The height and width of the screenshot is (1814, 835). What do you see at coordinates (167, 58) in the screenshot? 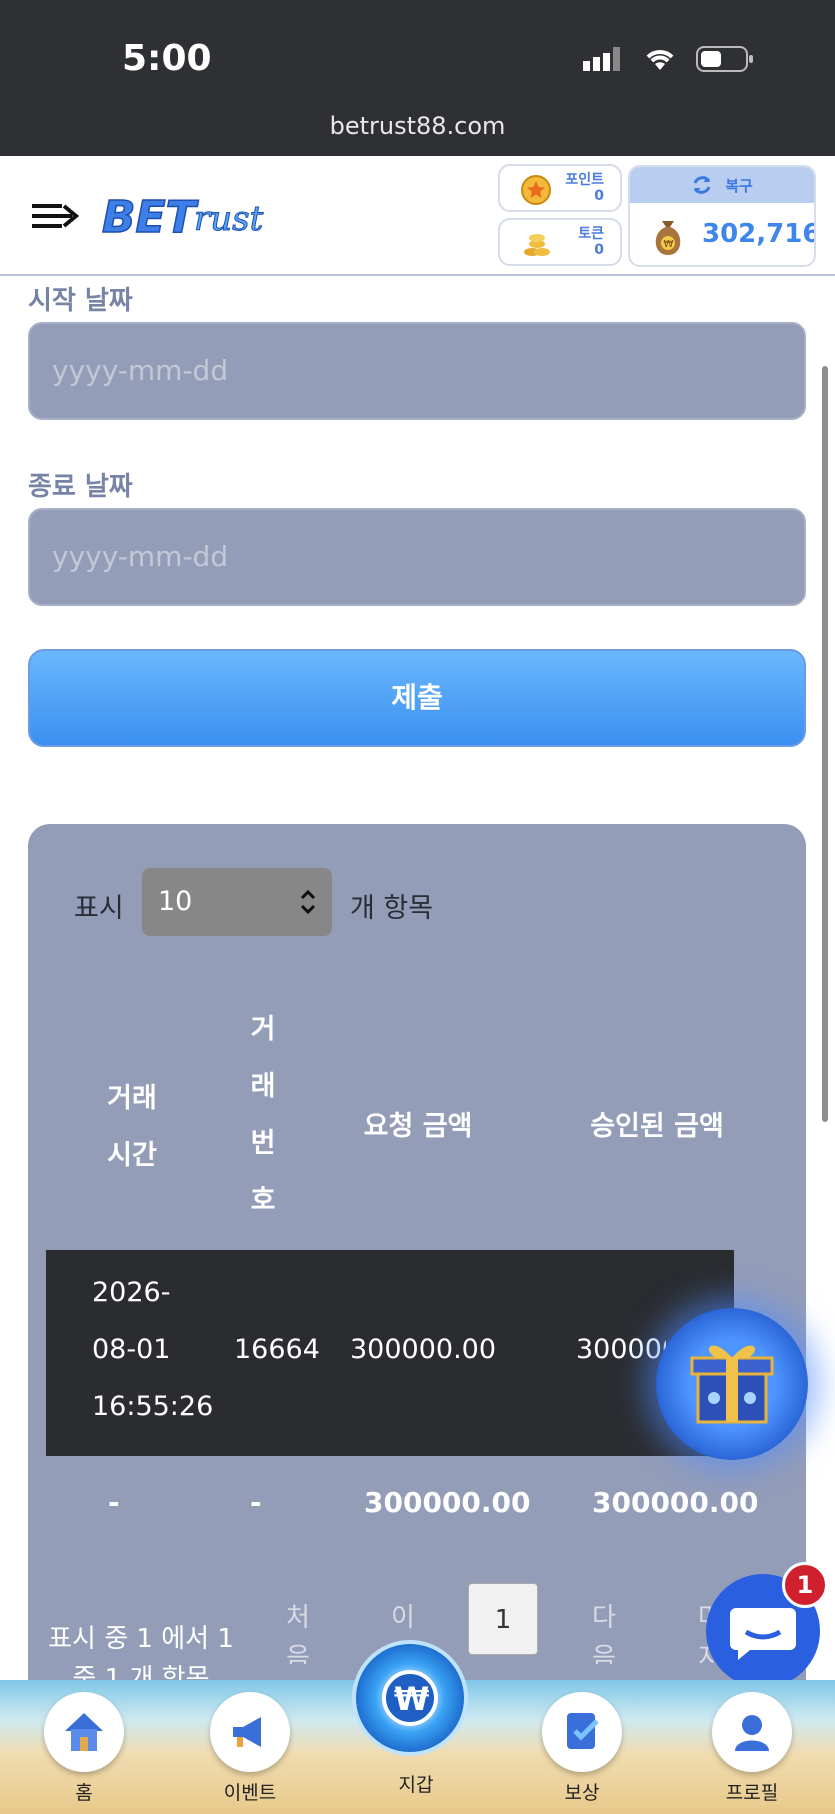
I see `status-time: 5:00` at bounding box center [167, 58].